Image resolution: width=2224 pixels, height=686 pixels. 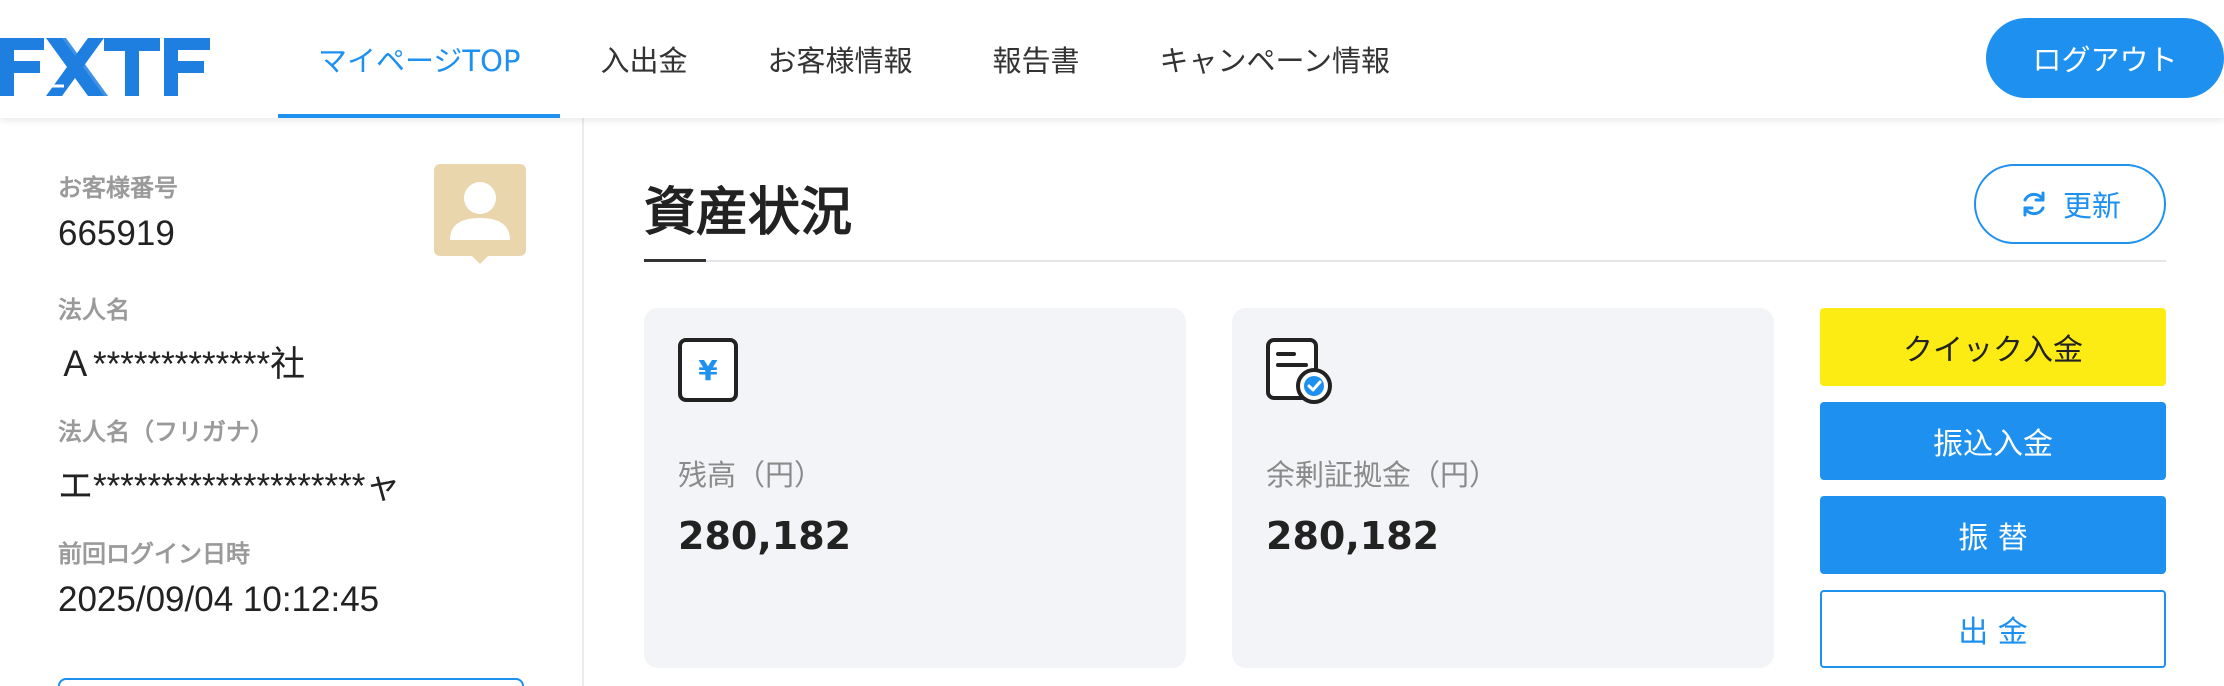 I want to click on surplus-margin-card: 余剰証拠金（円） 280,182, so click(x=1503, y=488).